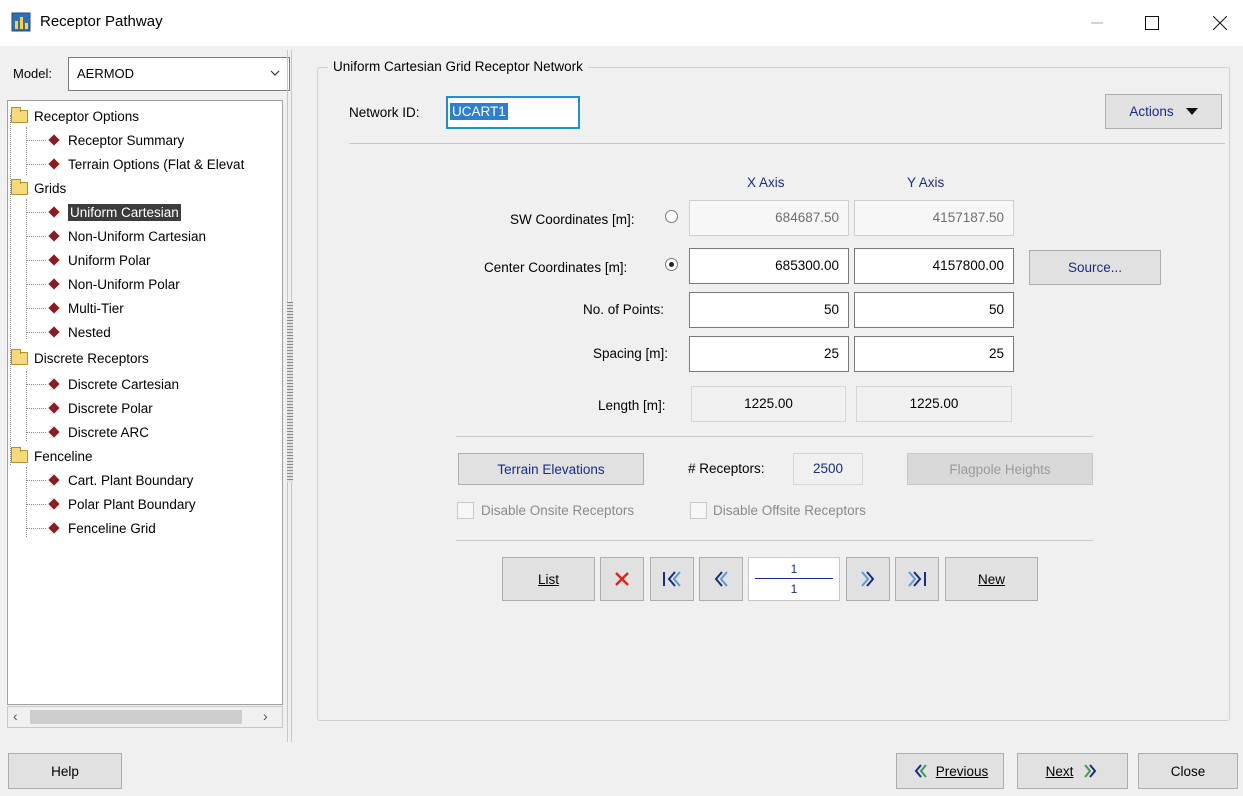  What do you see at coordinates (113, 384) in the screenshot?
I see `tree-discrete-cartesian: Discrete Cartesian` at bounding box center [113, 384].